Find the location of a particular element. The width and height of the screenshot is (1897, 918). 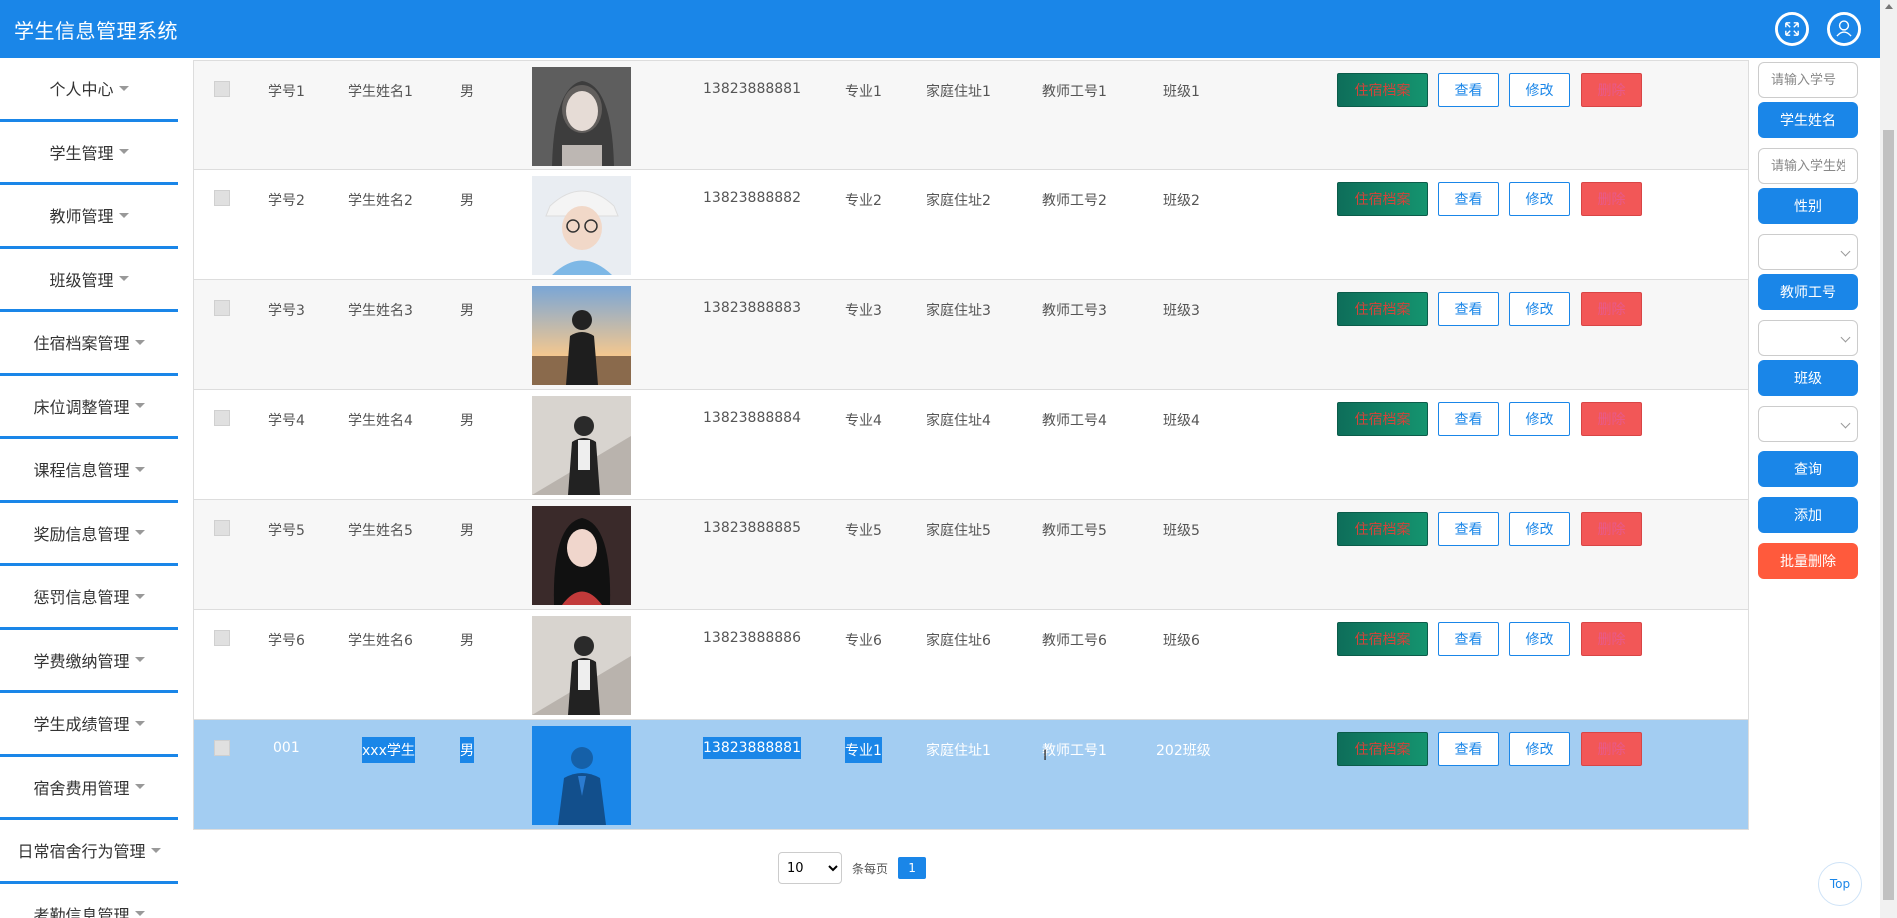

sidebar-item-label: 床位调整管理 is located at coordinates (81, 407).